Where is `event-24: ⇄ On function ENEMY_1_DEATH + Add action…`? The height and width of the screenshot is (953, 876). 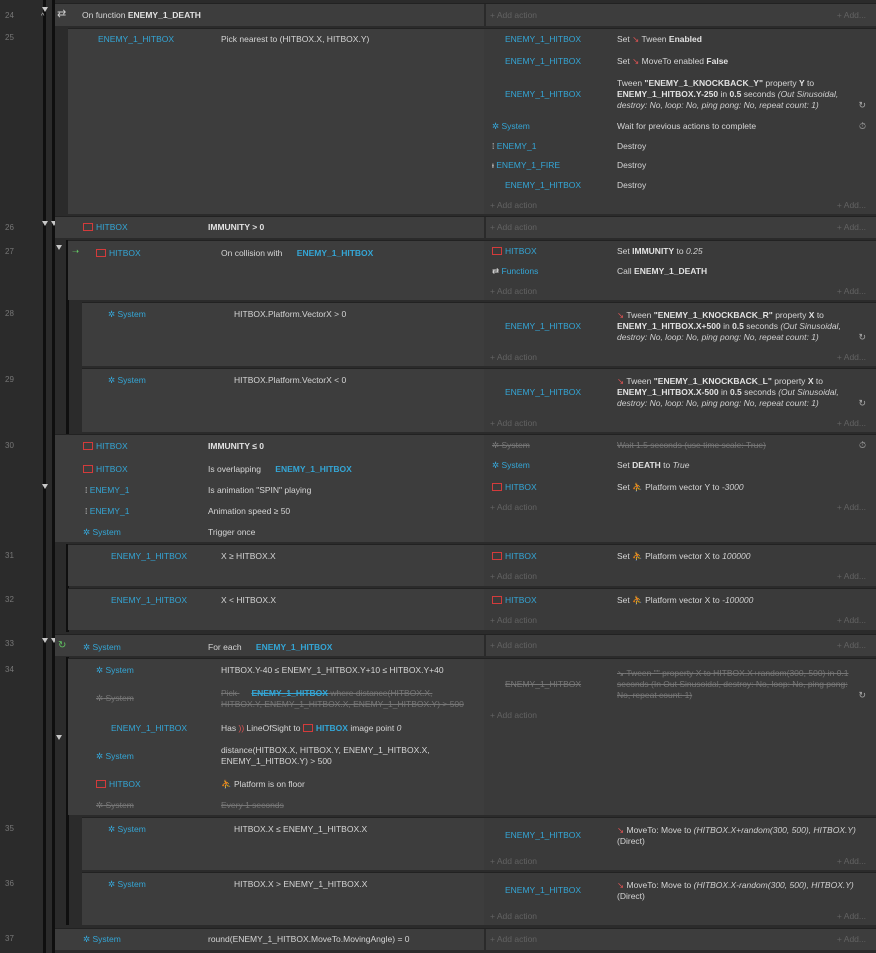
event-24: ⇄ On function ENEMY_1_DEATH + Add action… is located at coordinates (465, 14).